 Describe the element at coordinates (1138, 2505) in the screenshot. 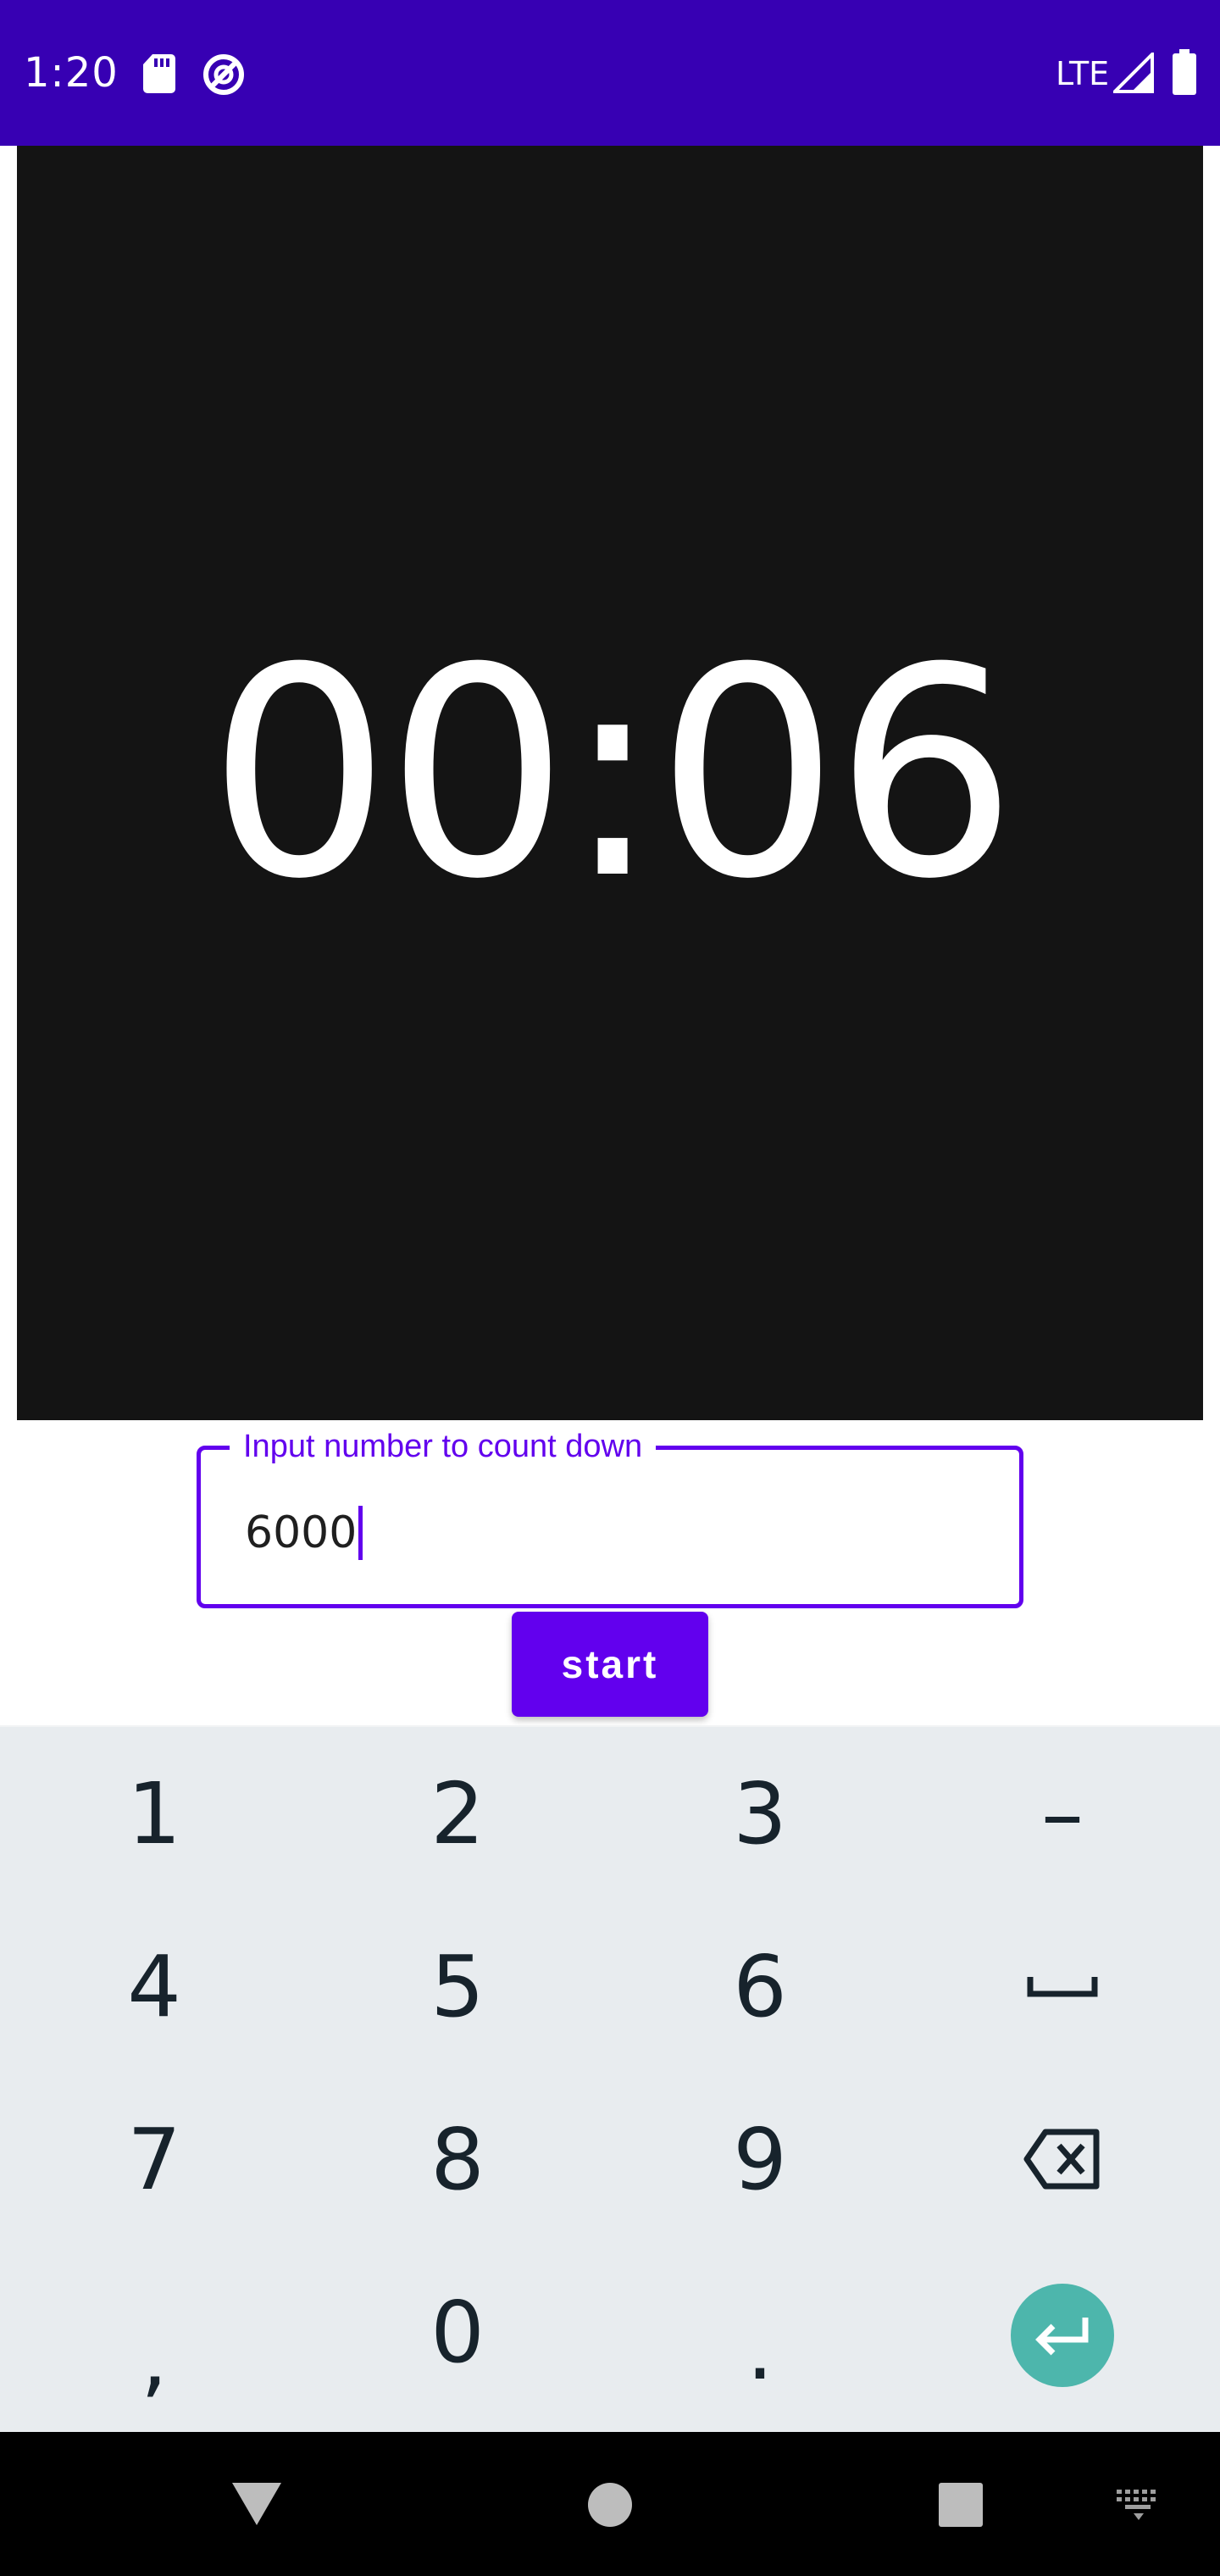

I see `keyboard-switch-icon` at that location.